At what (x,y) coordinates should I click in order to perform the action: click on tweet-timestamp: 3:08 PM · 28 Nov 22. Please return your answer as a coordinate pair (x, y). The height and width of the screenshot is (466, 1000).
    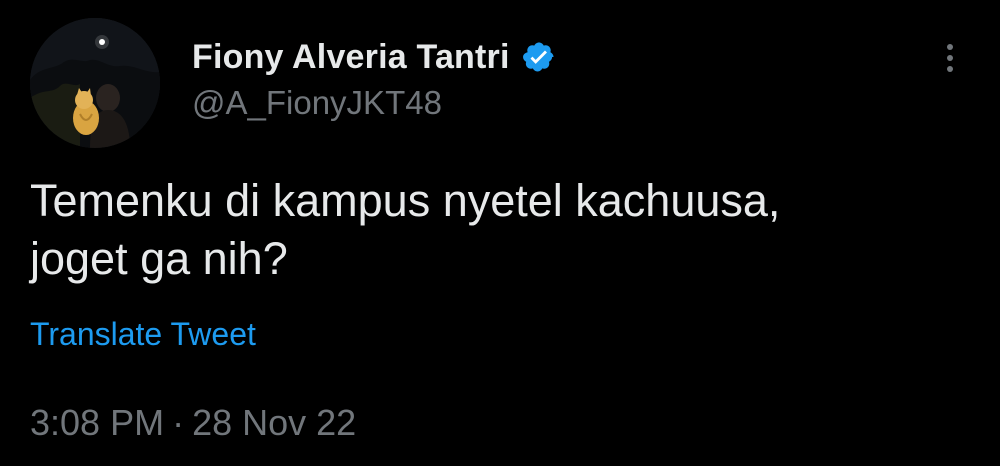
    Looking at the image, I should click on (193, 423).